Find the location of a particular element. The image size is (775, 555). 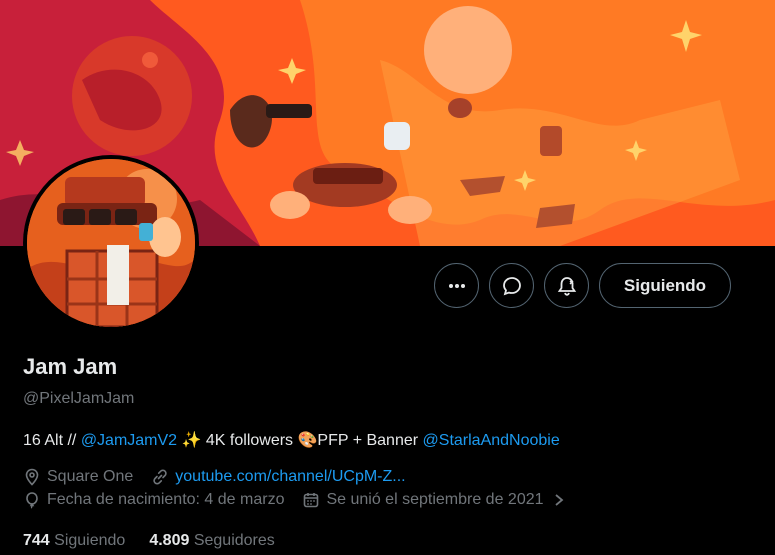

notification-bell-icon is located at coordinates (566, 286).